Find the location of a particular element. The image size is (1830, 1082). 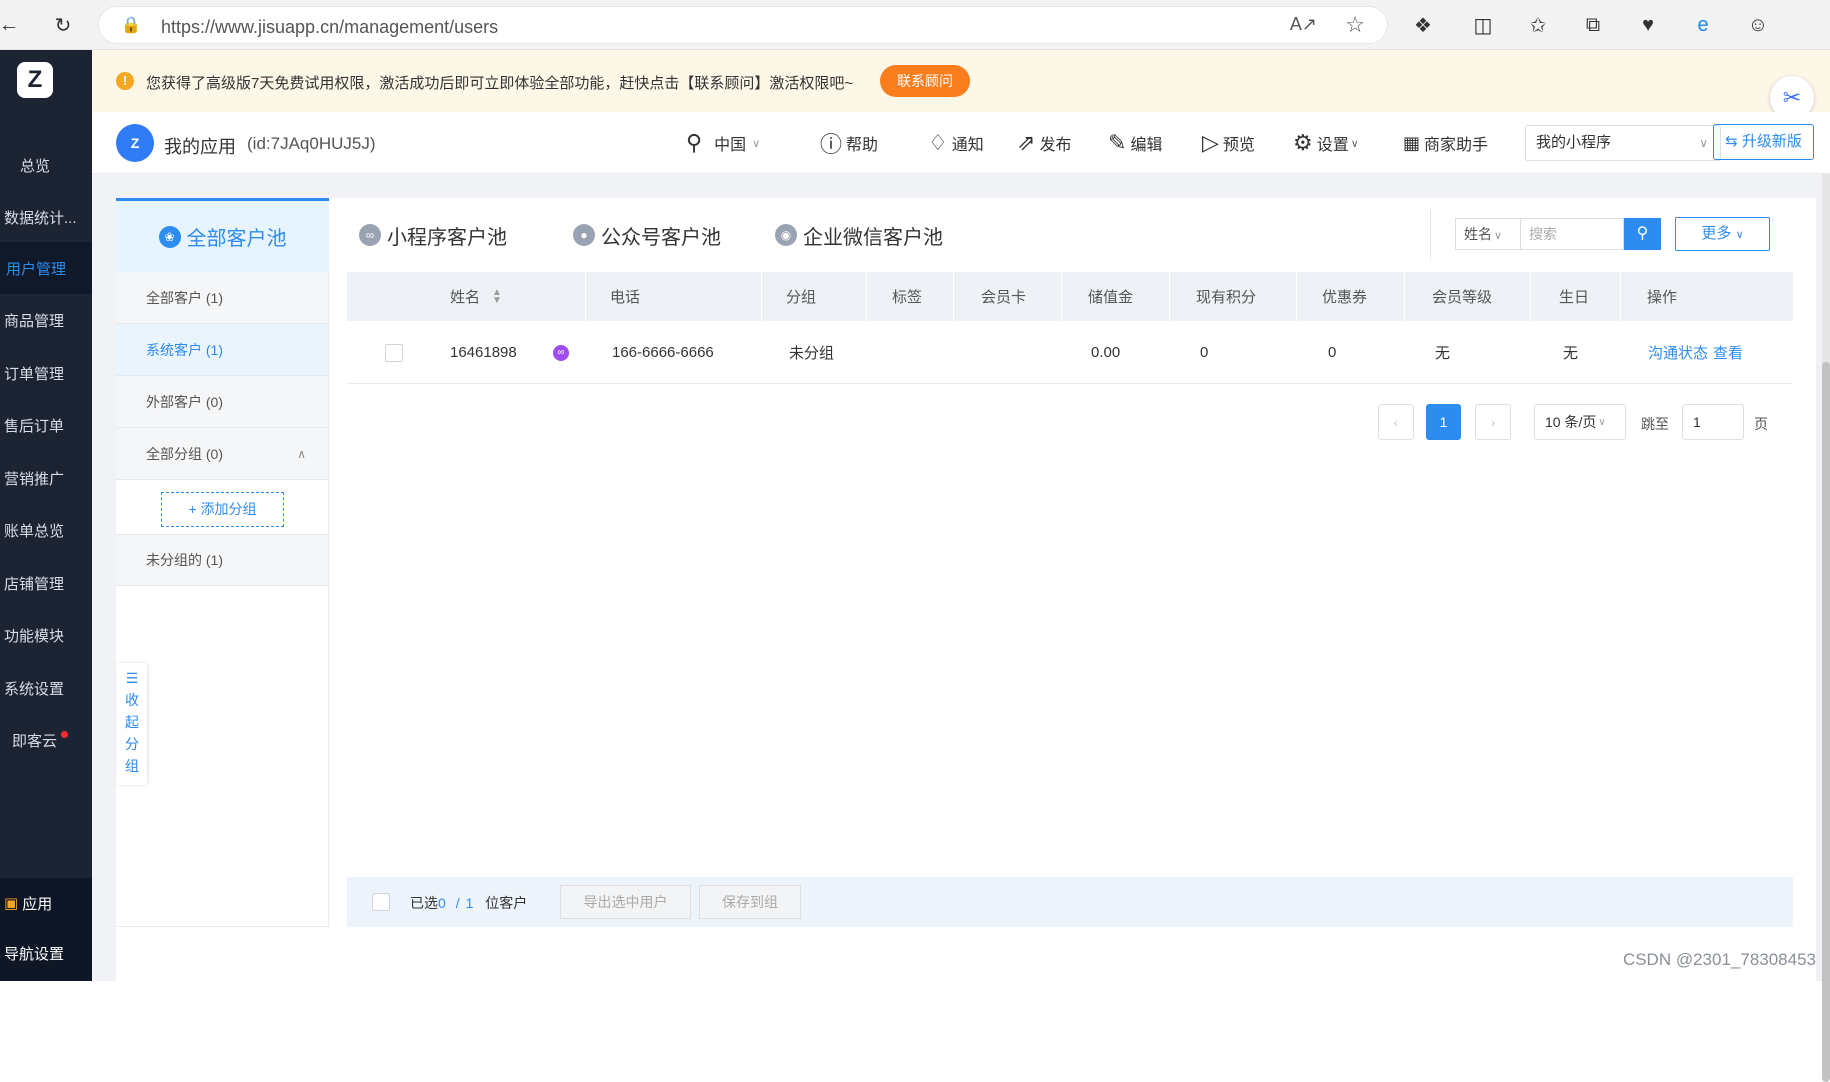

edge-icon: e is located at coordinates (1703, 25).